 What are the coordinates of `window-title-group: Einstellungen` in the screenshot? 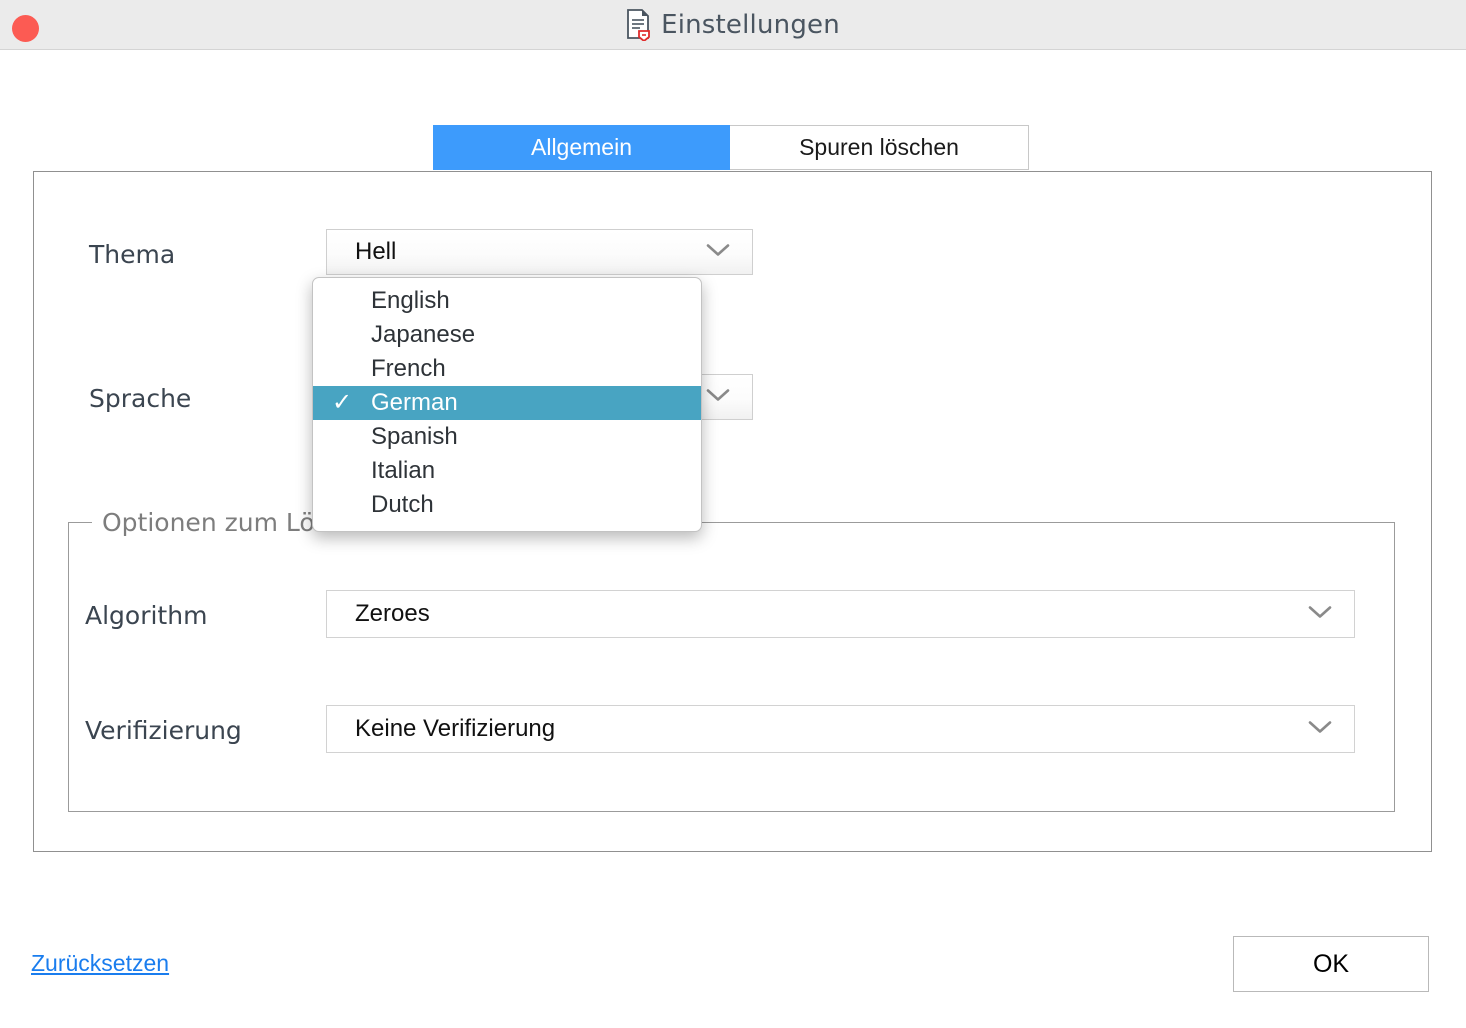 It's located at (733, 25).